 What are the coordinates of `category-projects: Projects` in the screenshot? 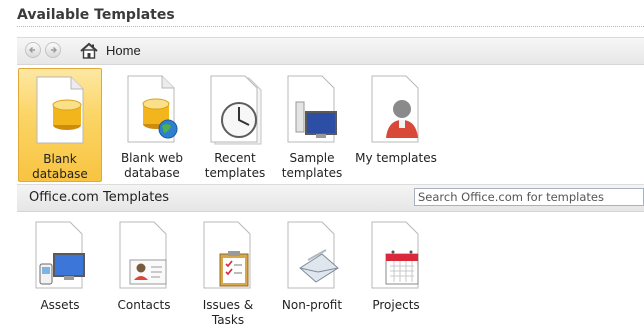 It's located at (396, 271).